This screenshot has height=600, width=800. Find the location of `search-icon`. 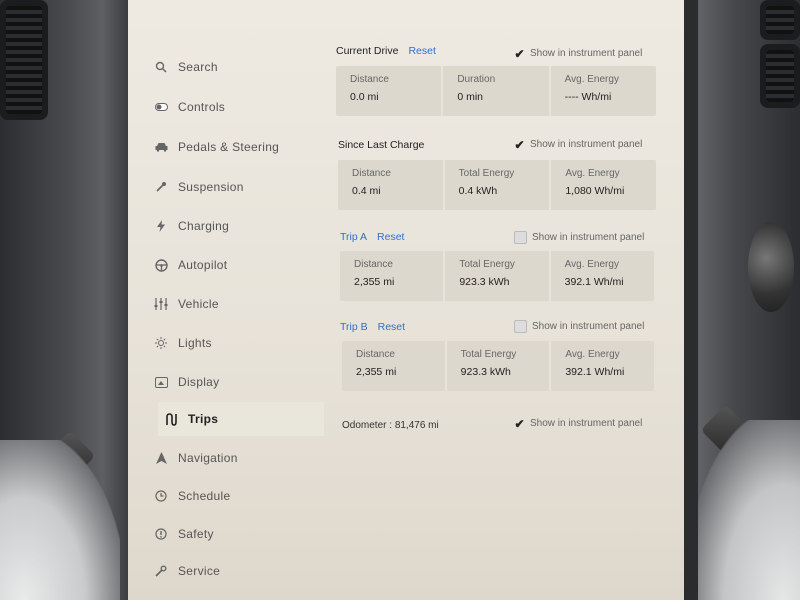

search-icon is located at coordinates (161, 67).